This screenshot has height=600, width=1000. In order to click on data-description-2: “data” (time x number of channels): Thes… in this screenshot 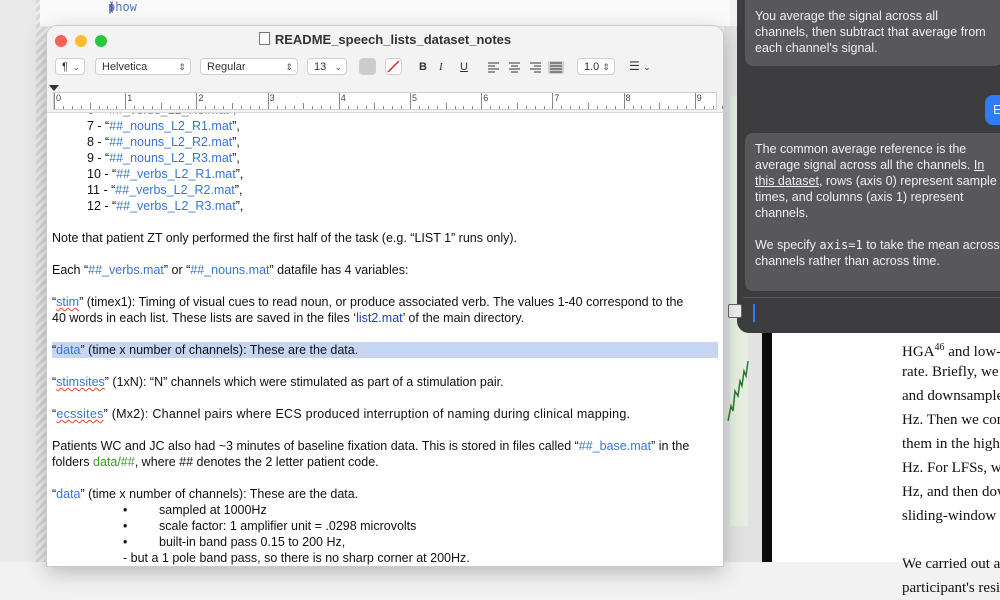, I will do `click(205, 494)`.